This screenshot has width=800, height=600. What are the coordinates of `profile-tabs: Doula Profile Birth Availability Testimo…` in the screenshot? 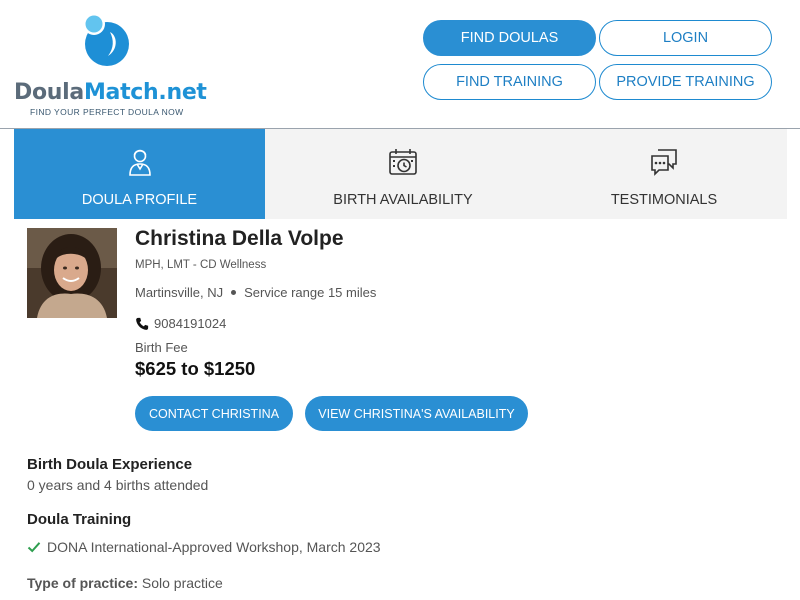 It's located at (400, 174).